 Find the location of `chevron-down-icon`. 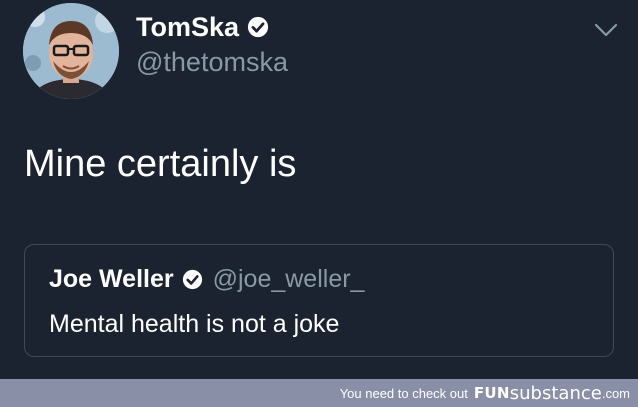

chevron-down-icon is located at coordinates (606, 30).